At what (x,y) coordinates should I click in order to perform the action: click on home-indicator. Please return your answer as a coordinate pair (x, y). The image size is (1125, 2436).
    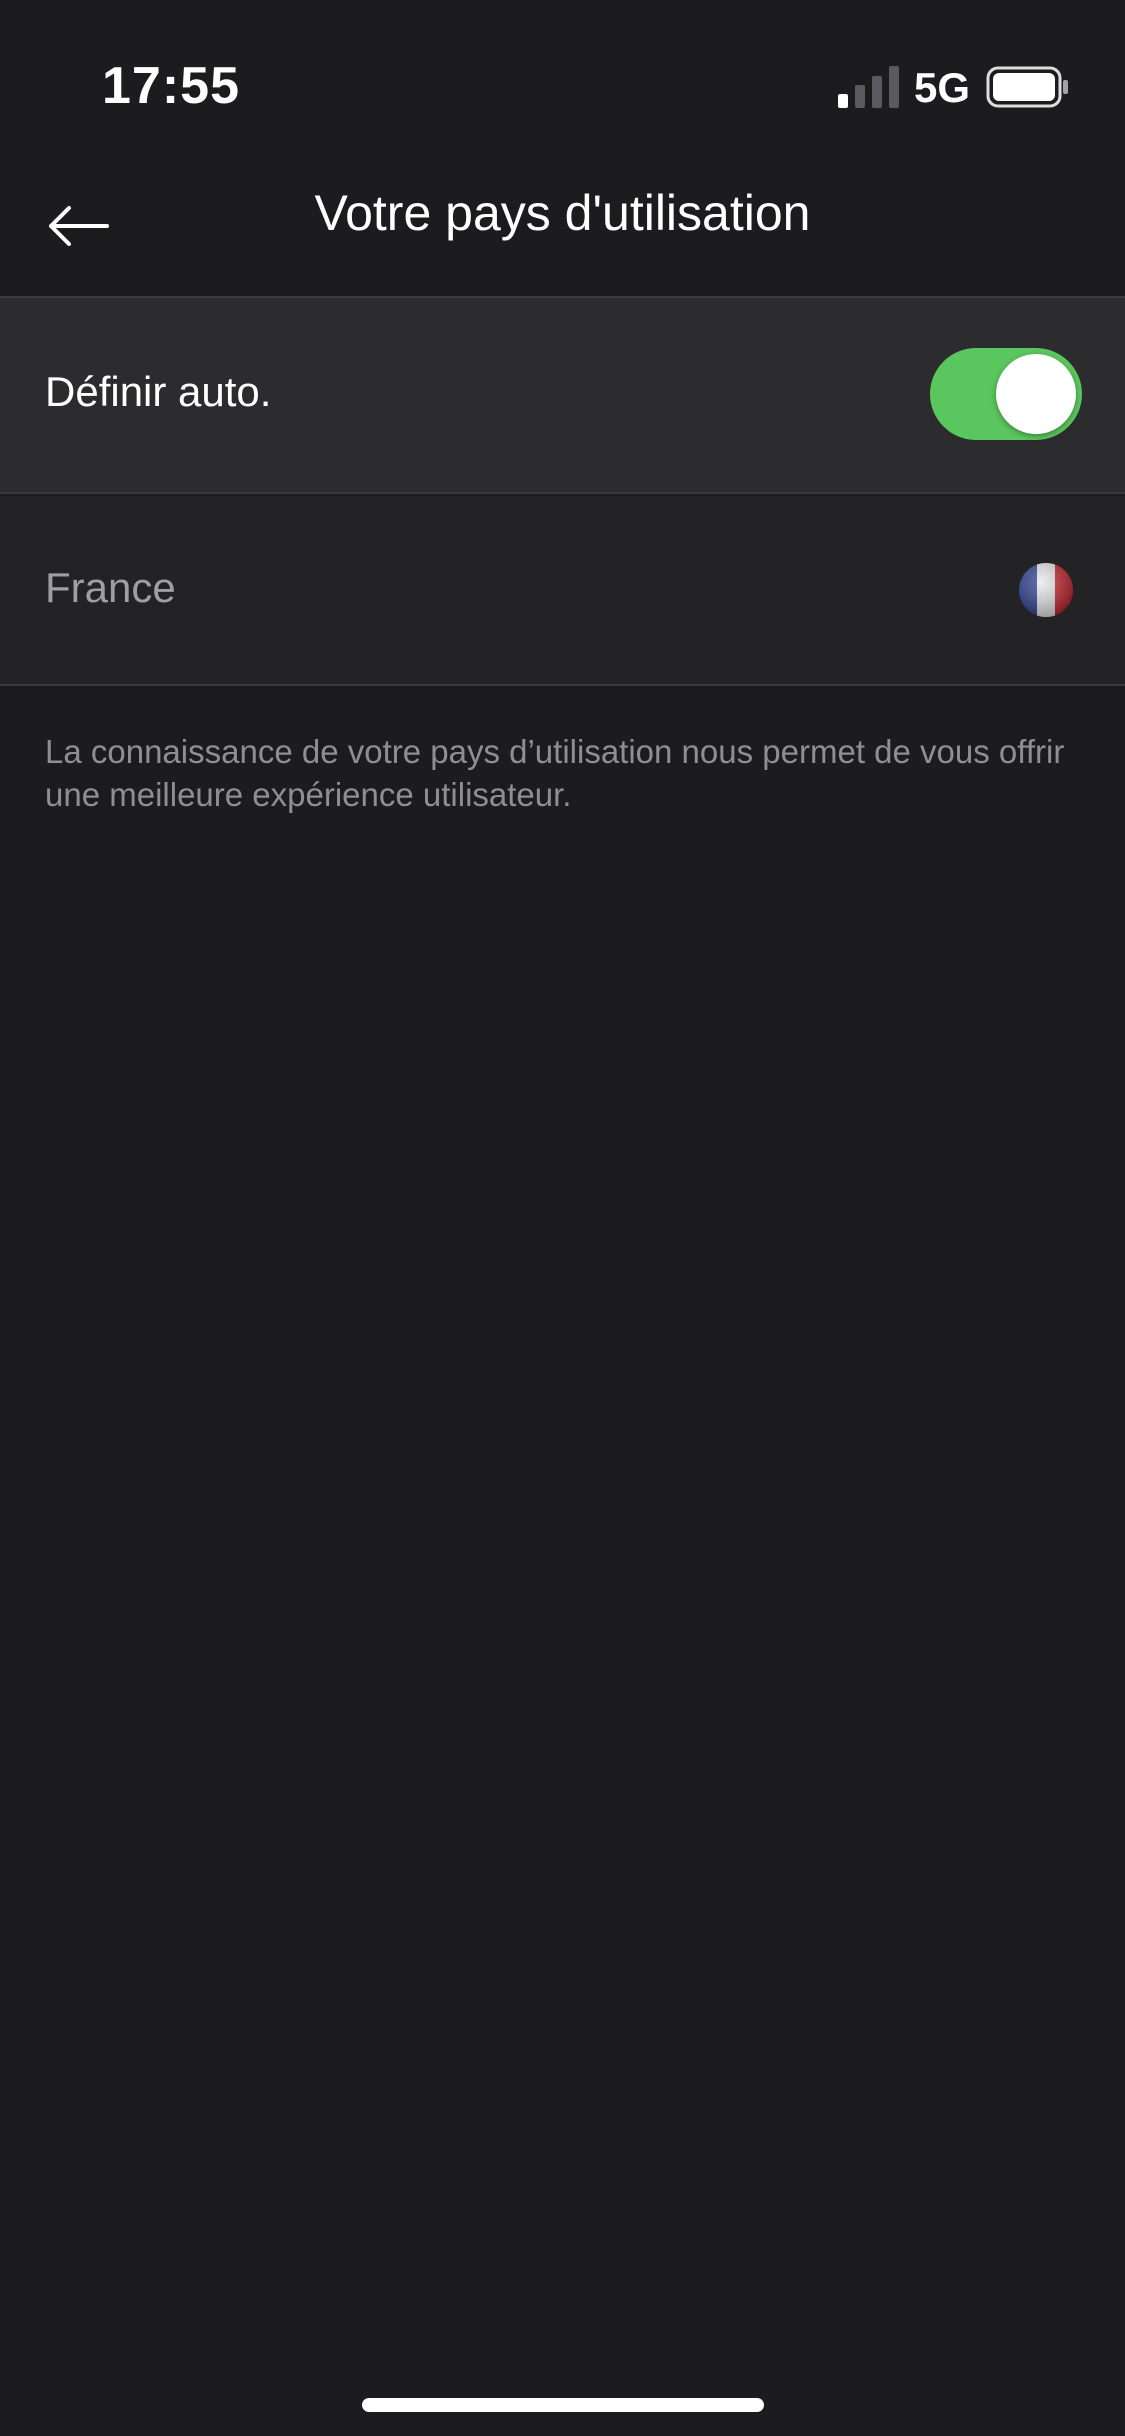
    Looking at the image, I should click on (563, 2405).